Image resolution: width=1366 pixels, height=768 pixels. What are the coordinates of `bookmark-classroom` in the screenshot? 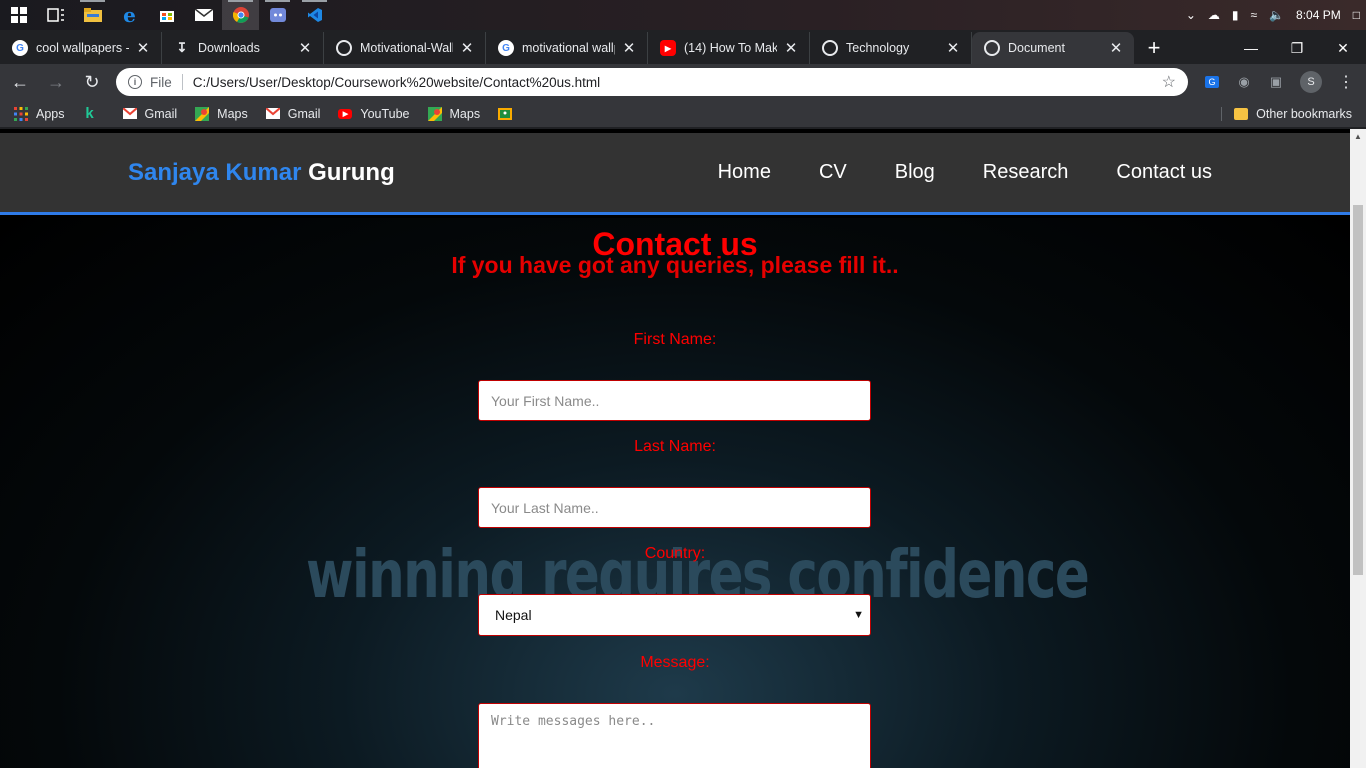 It's located at (509, 114).